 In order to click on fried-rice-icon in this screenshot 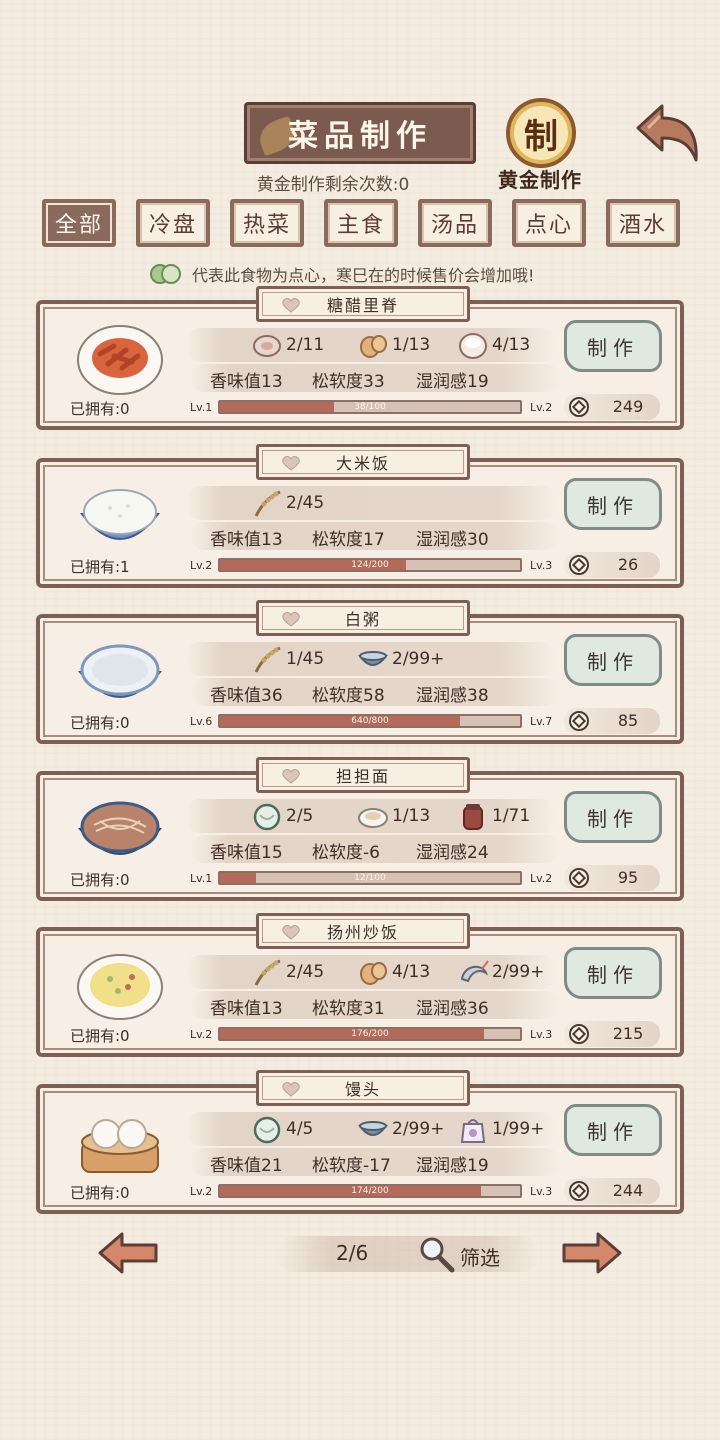, I will do `click(120, 987)`.